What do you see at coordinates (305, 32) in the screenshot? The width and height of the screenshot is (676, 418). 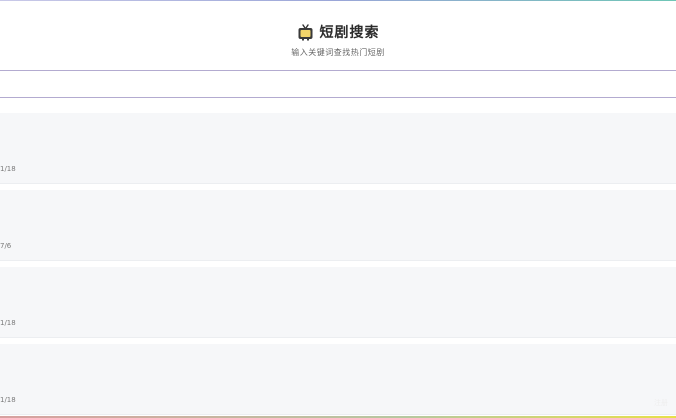 I see `tv-icon` at bounding box center [305, 32].